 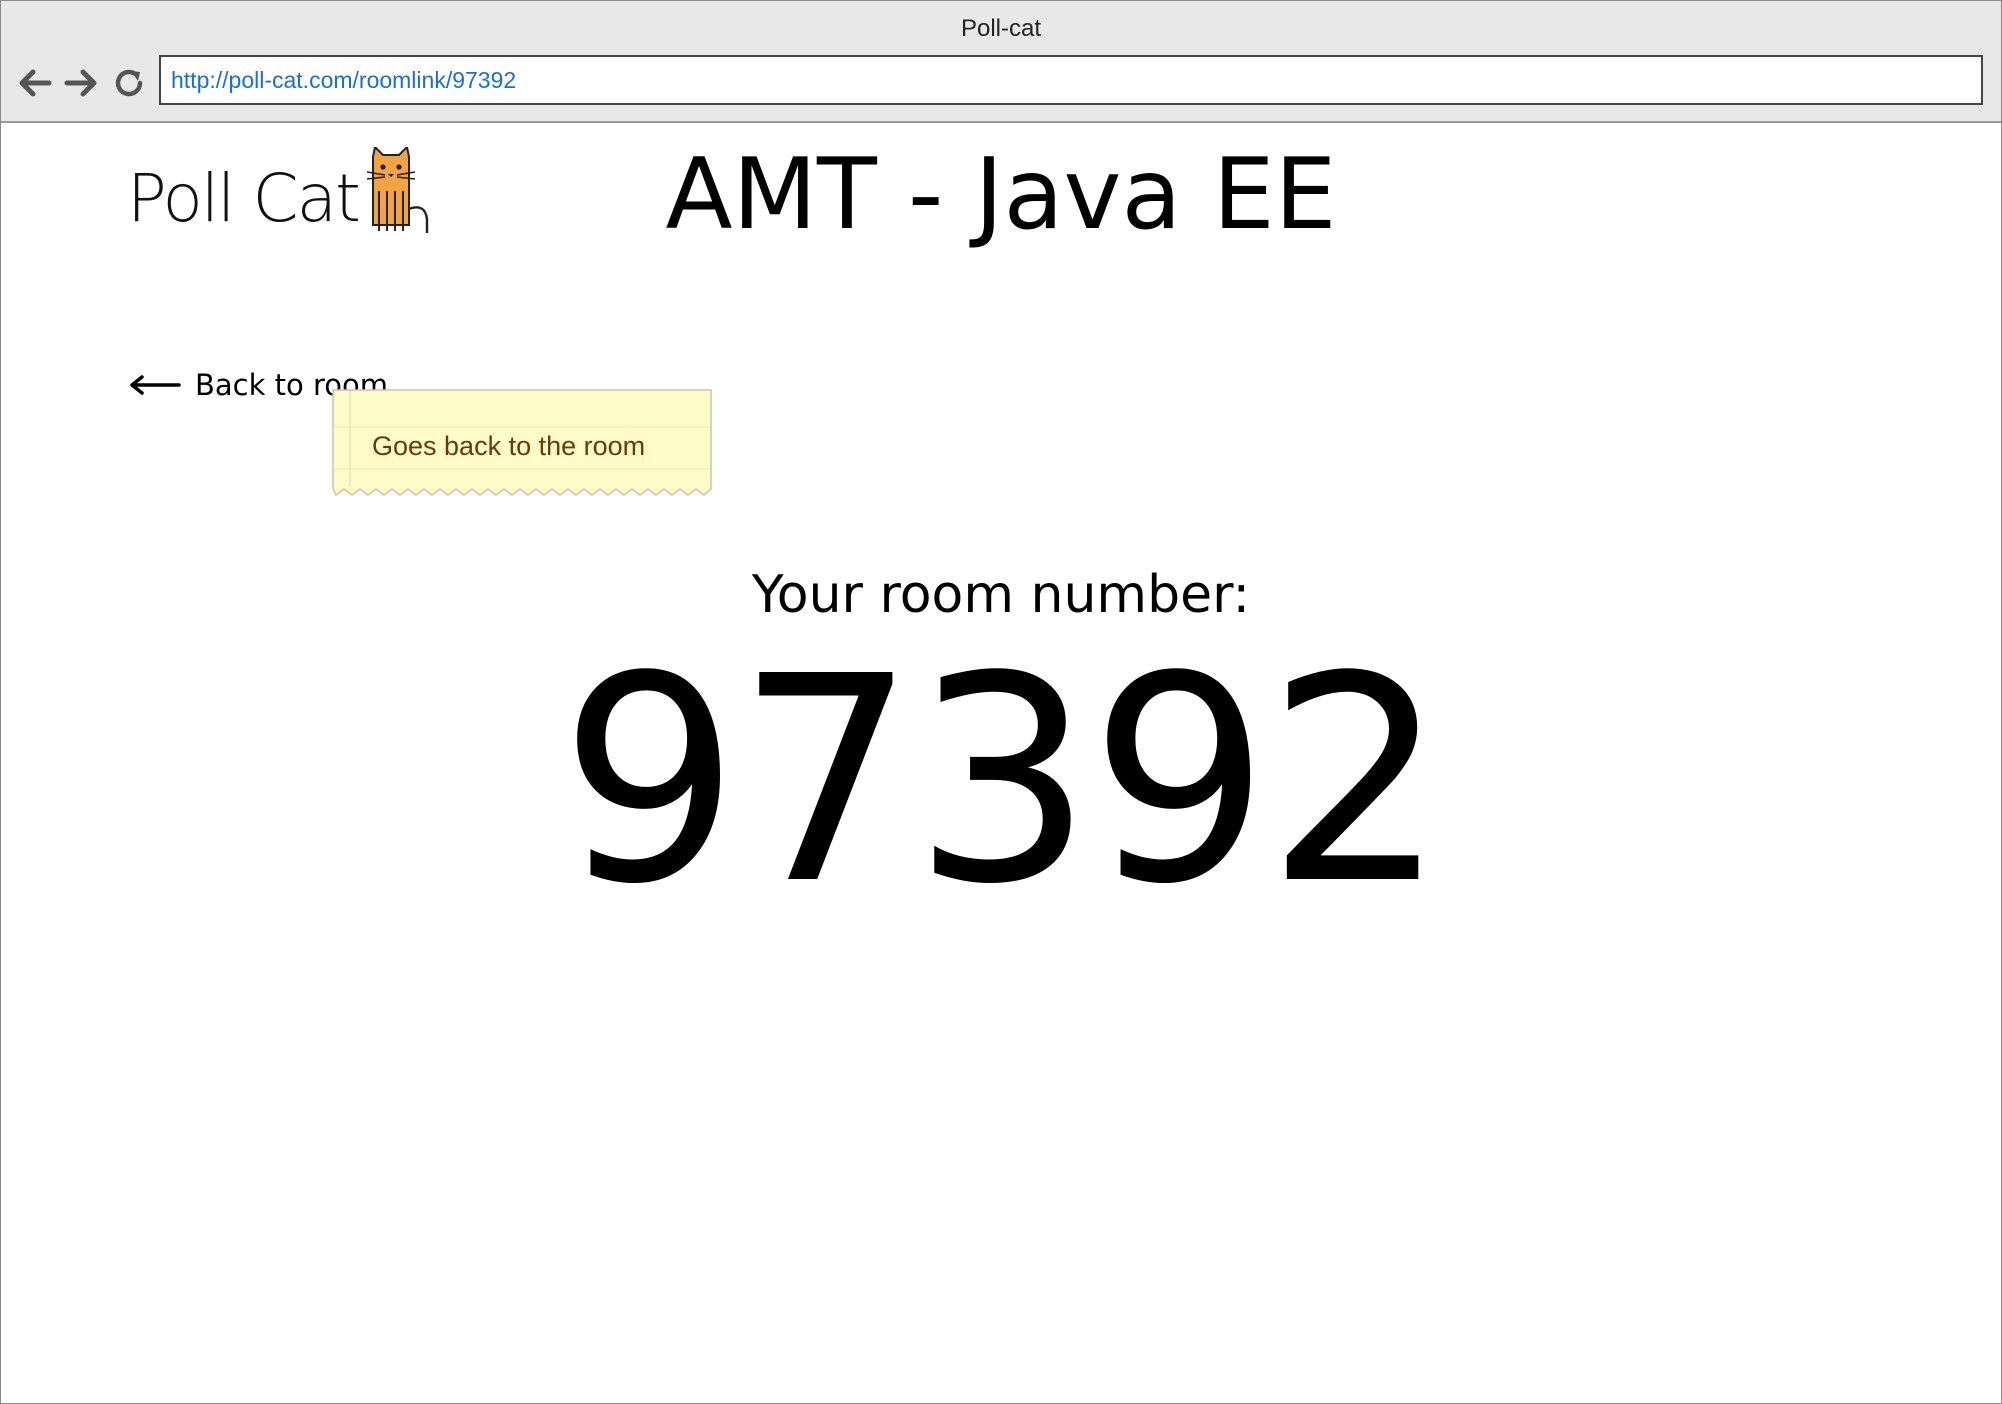 I want to click on page-title: AMT - Java EE, so click(x=1001, y=195).